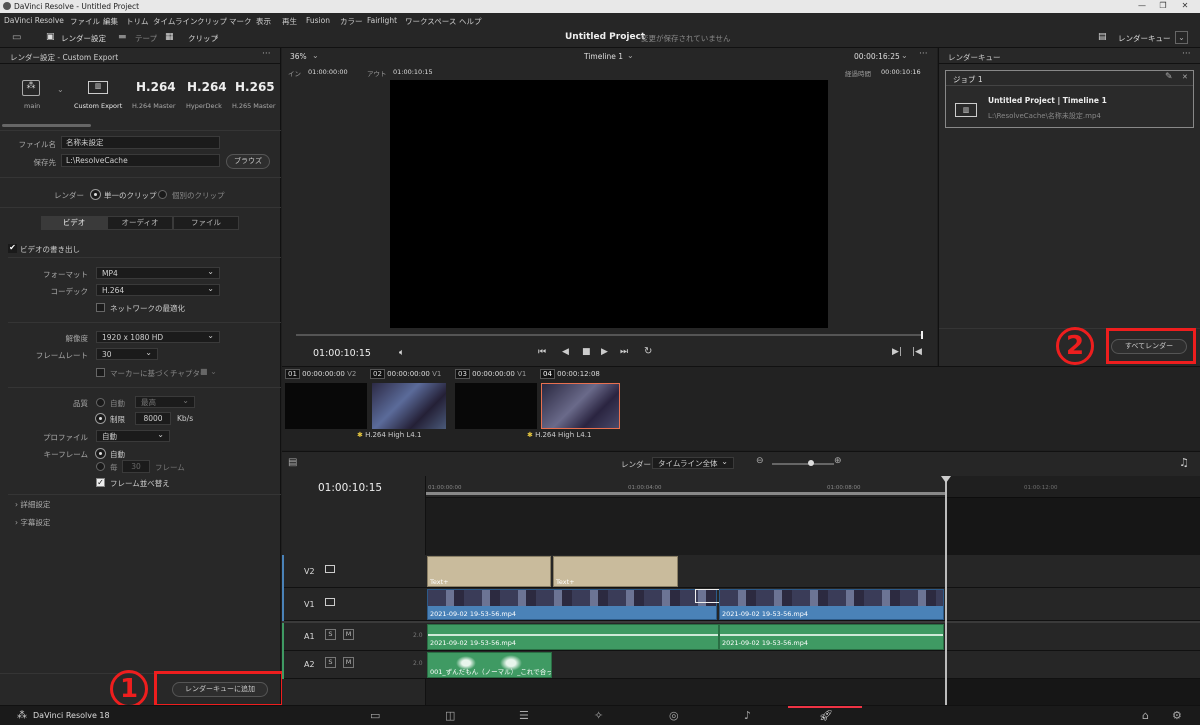  Describe the element at coordinates (430, 21) in the screenshot. I see `menu-item: ワークスペース` at that location.